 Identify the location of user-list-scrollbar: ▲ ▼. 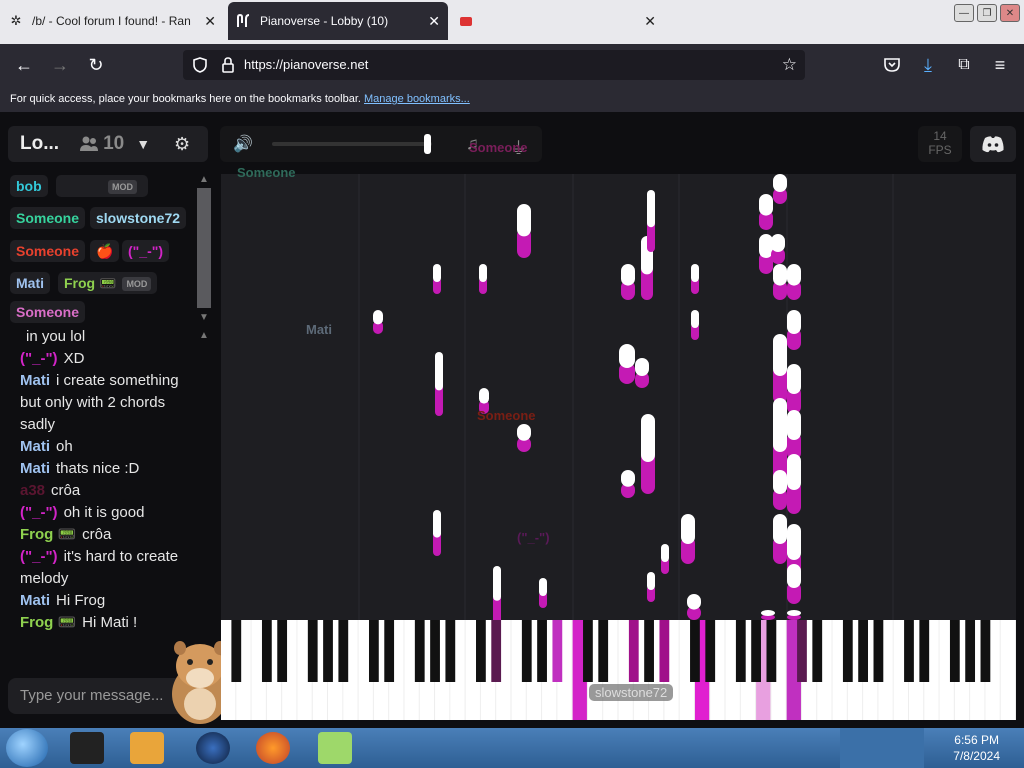
(204, 249).